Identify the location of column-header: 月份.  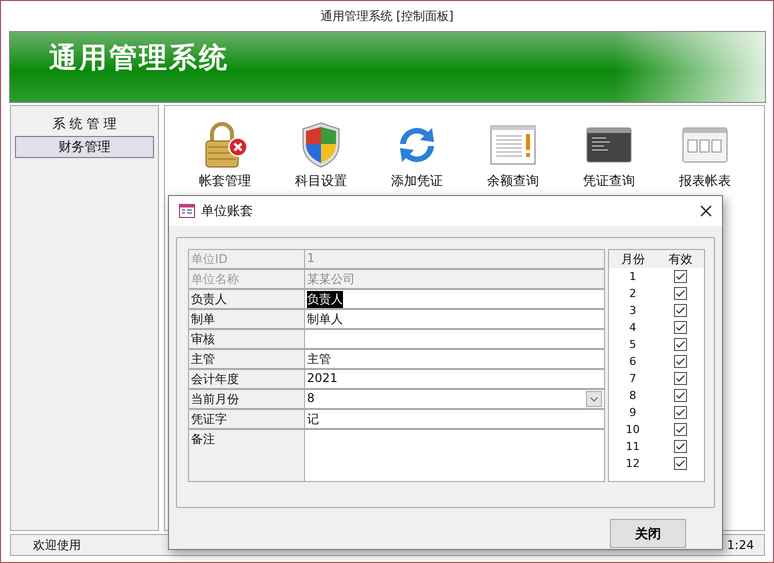
(633, 259).